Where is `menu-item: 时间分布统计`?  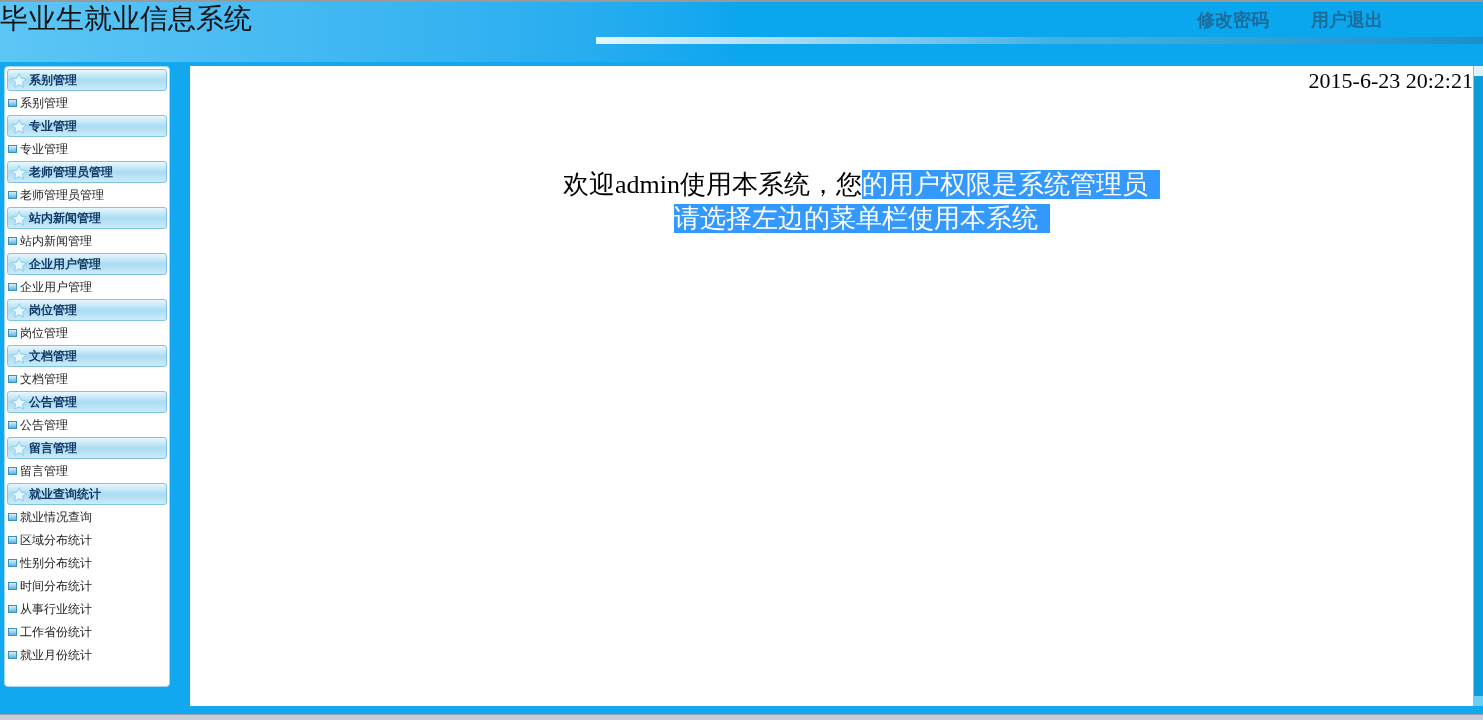
menu-item: 时间分布统计 is located at coordinates (87, 585).